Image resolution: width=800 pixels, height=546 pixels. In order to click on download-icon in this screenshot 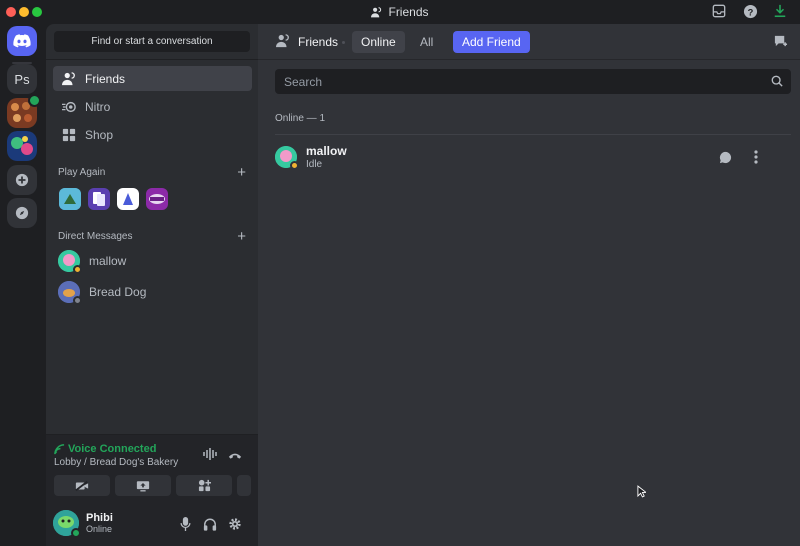, I will do `click(781, 12)`.